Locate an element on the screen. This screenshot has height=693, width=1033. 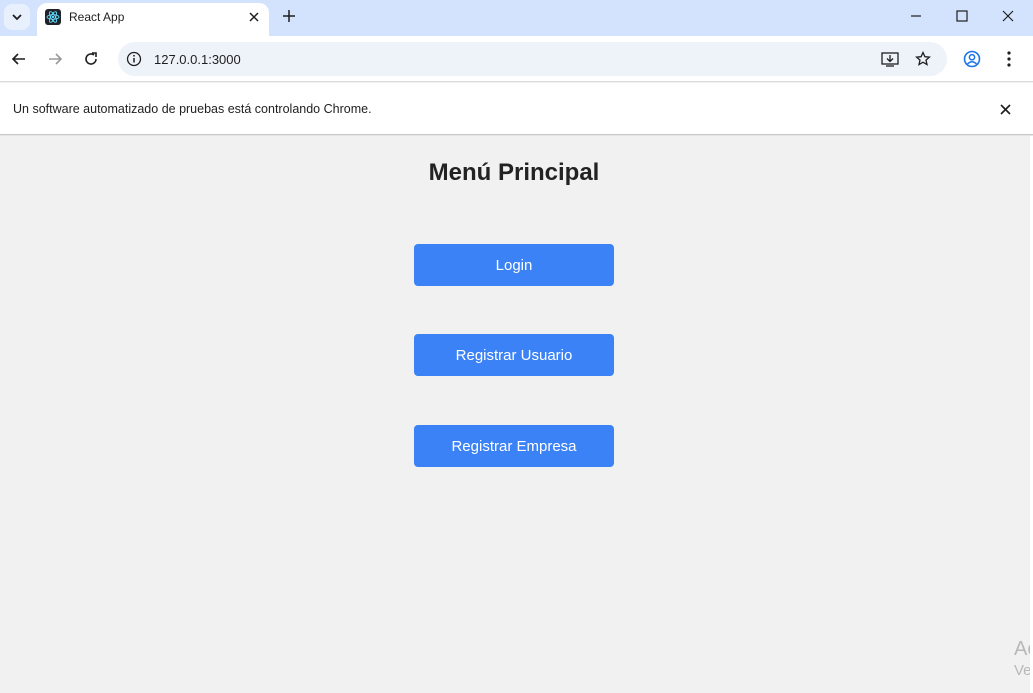
star-icon is located at coordinates (923, 58).